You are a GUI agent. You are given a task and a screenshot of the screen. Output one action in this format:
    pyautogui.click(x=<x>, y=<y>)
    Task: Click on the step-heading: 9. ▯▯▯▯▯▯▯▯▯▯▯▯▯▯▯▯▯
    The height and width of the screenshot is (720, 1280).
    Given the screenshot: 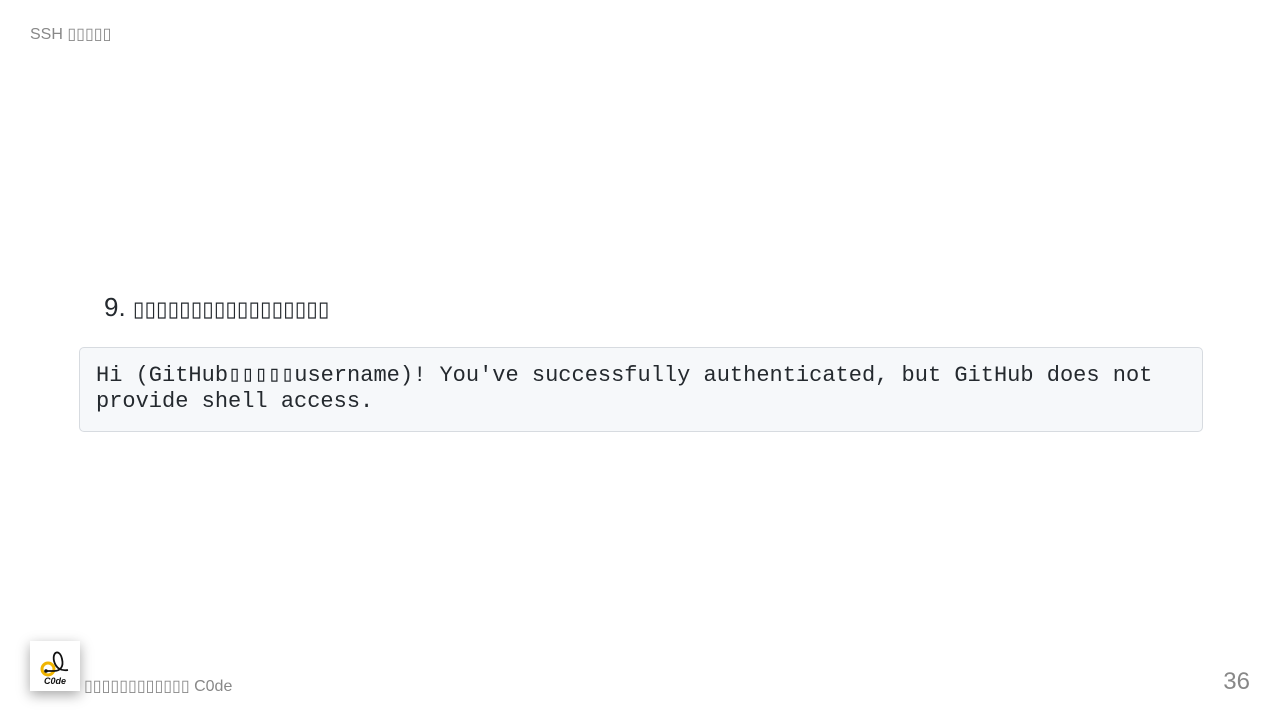 What is the action you would take?
    pyautogui.click(x=216, y=307)
    